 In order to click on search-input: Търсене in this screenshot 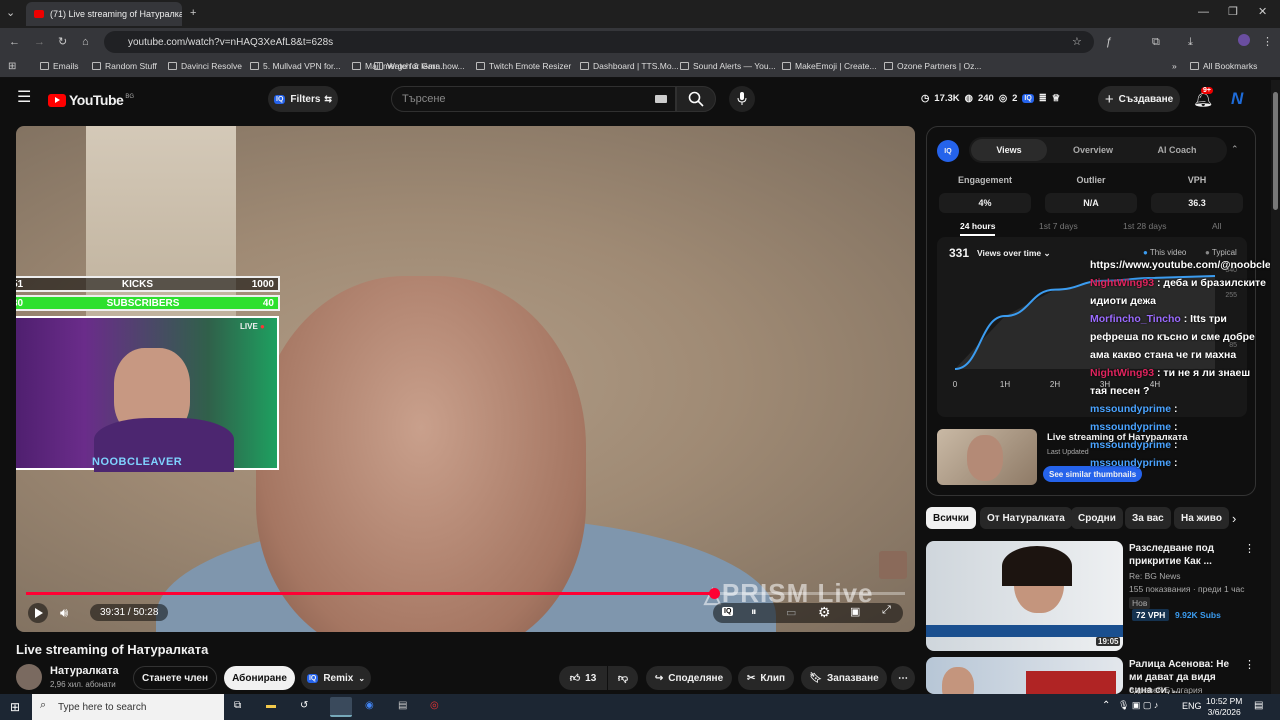, I will do `click(533, 99)`.